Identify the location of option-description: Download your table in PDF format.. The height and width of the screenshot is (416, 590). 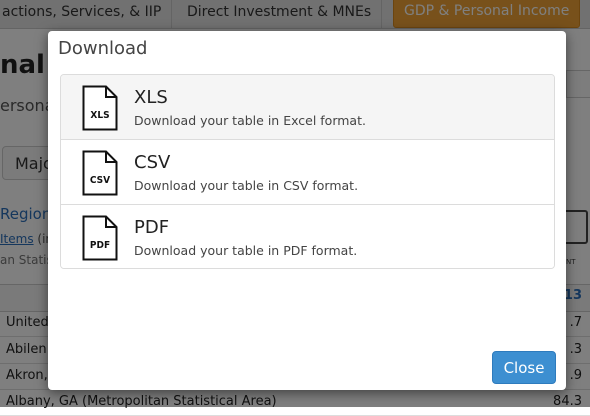
(246, 250).